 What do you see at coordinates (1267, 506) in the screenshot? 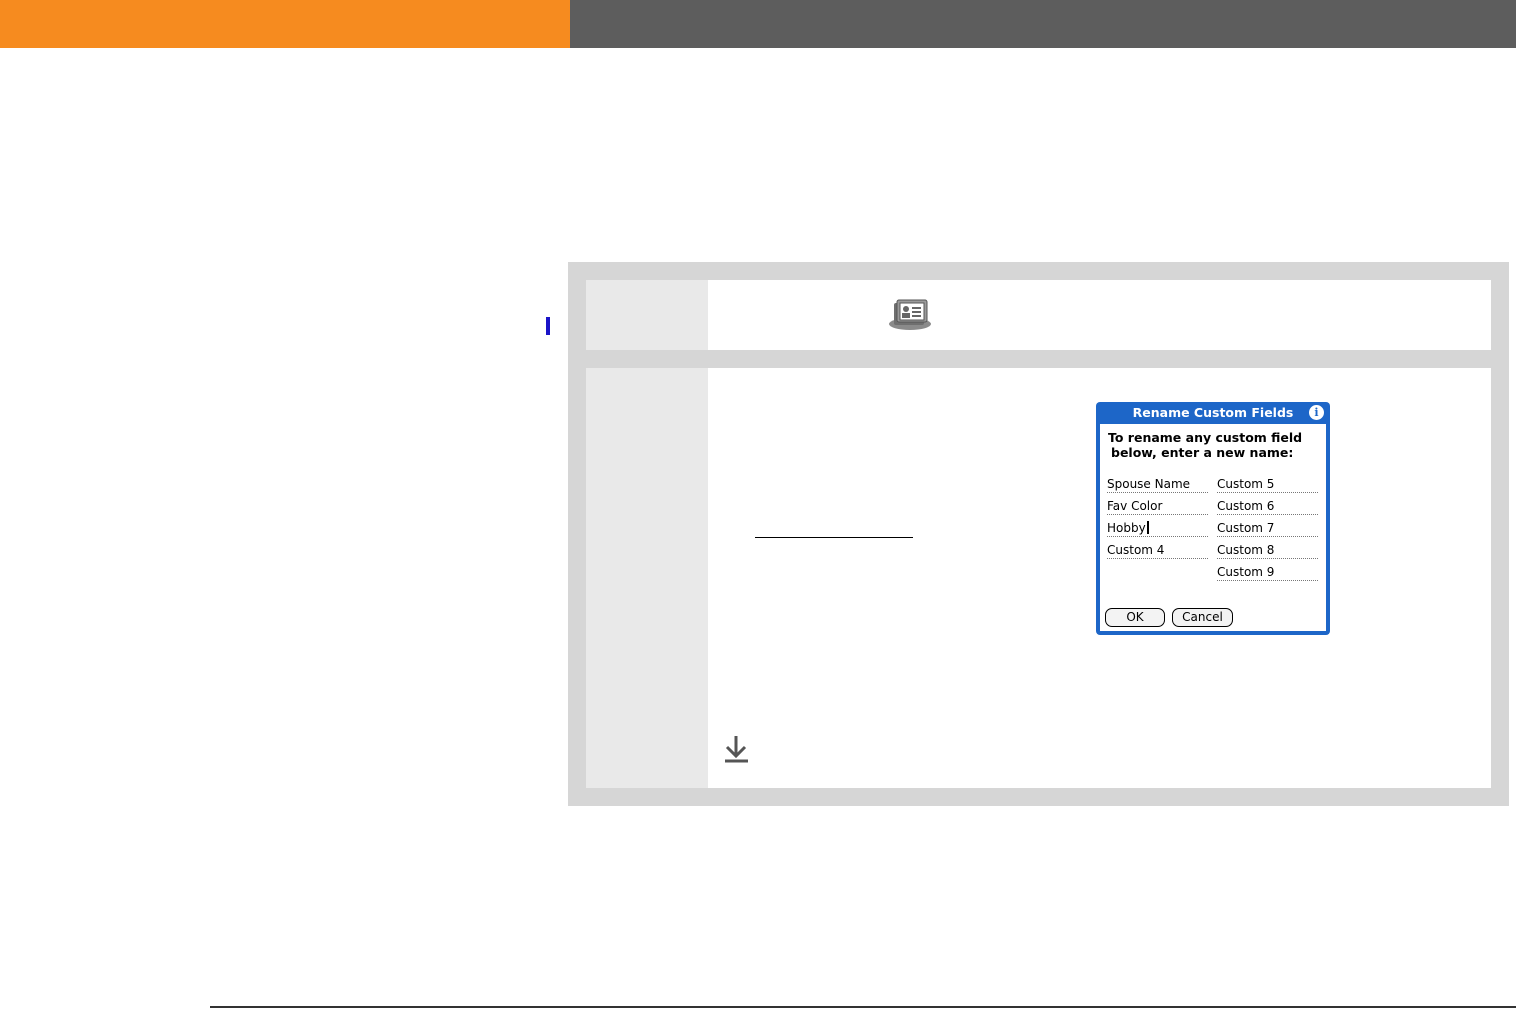
I see `custom-field-6-input: Custom 6` at bounding box center [1267, 506].